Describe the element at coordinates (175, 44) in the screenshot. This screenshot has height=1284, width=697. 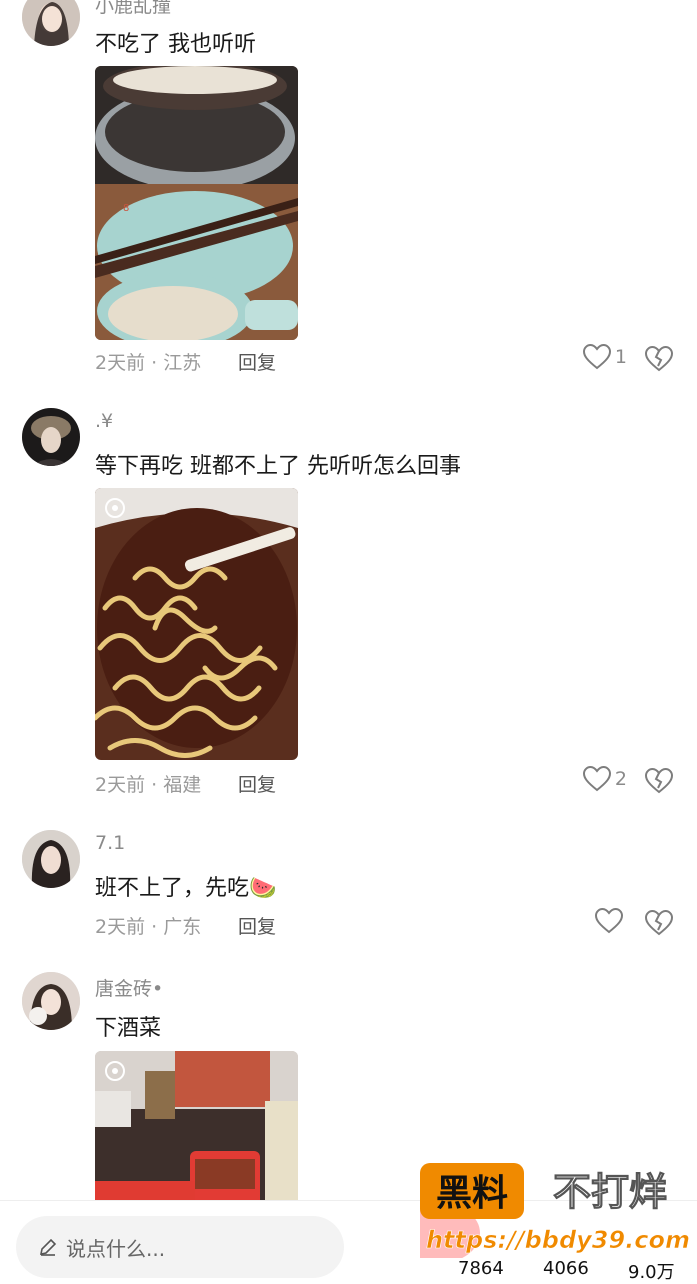
I see `comment-text: 不吃了 我也听听` at that location.